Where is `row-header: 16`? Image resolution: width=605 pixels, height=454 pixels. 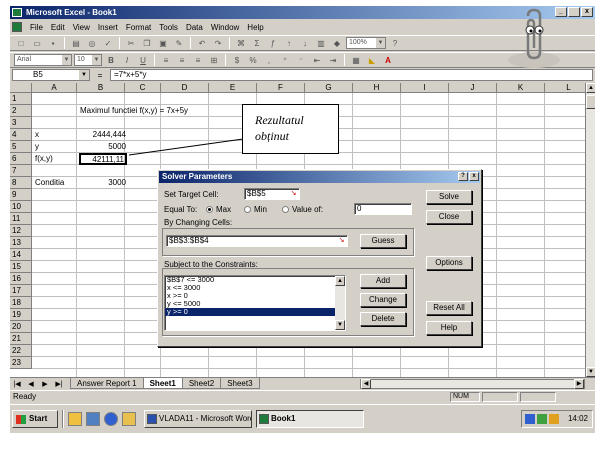 row-header: 16 is located at coordinates (21, 279).